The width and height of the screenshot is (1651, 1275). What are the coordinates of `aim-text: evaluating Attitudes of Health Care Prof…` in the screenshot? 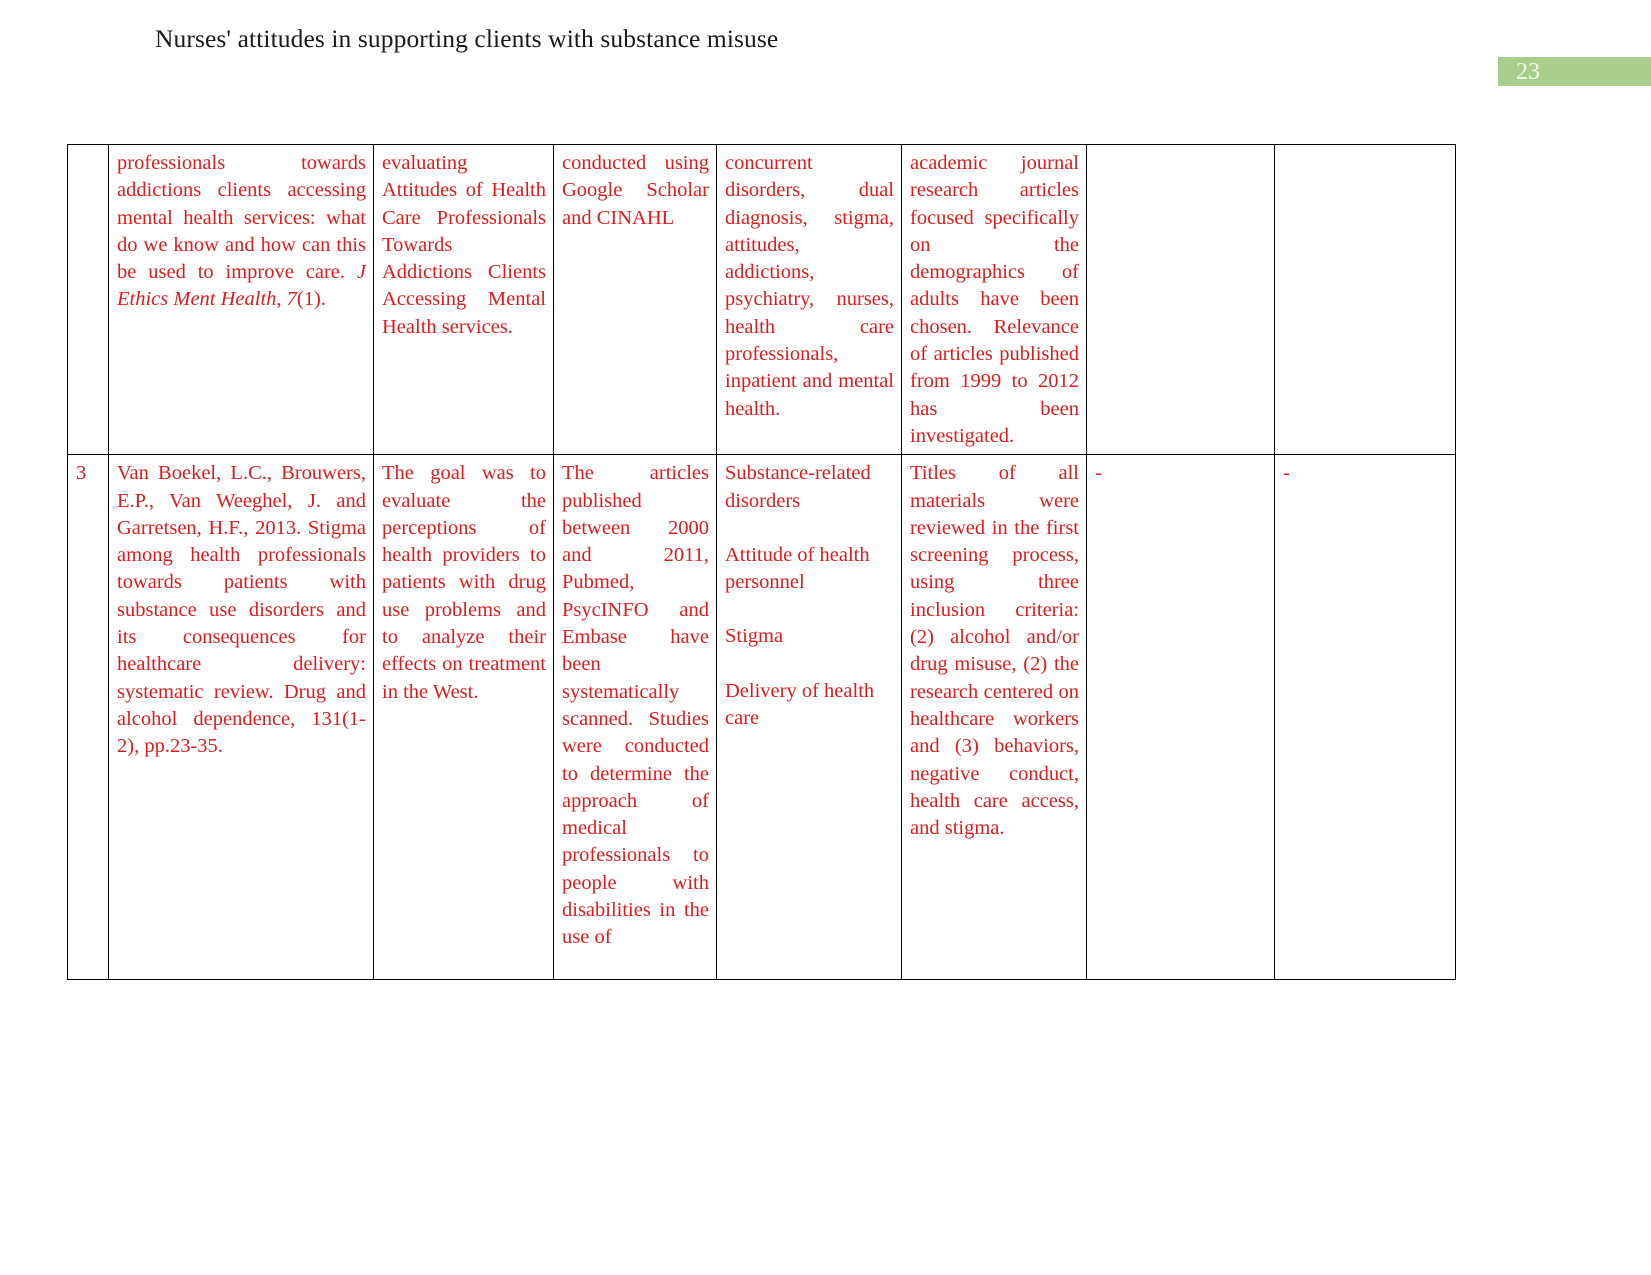 It's located at (464, 245).